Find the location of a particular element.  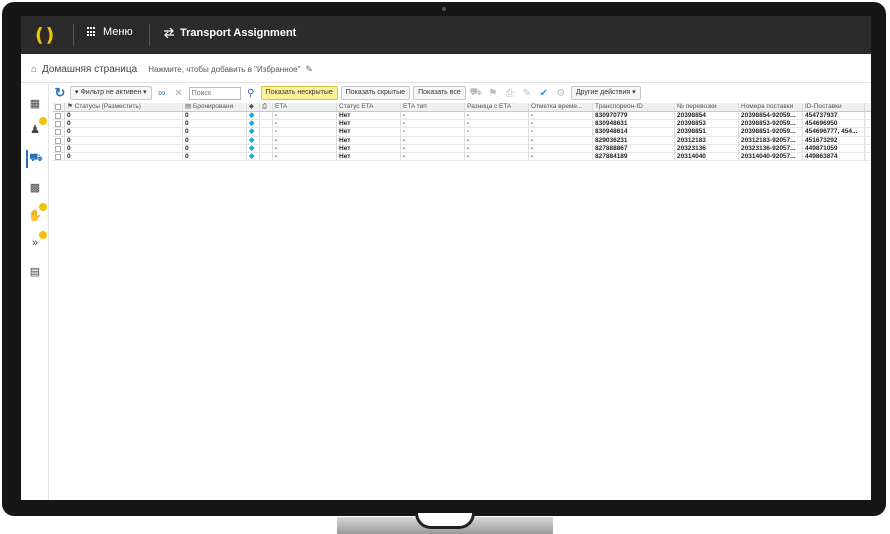

home-icon: ⌂ is located at coordinates (34, 69).